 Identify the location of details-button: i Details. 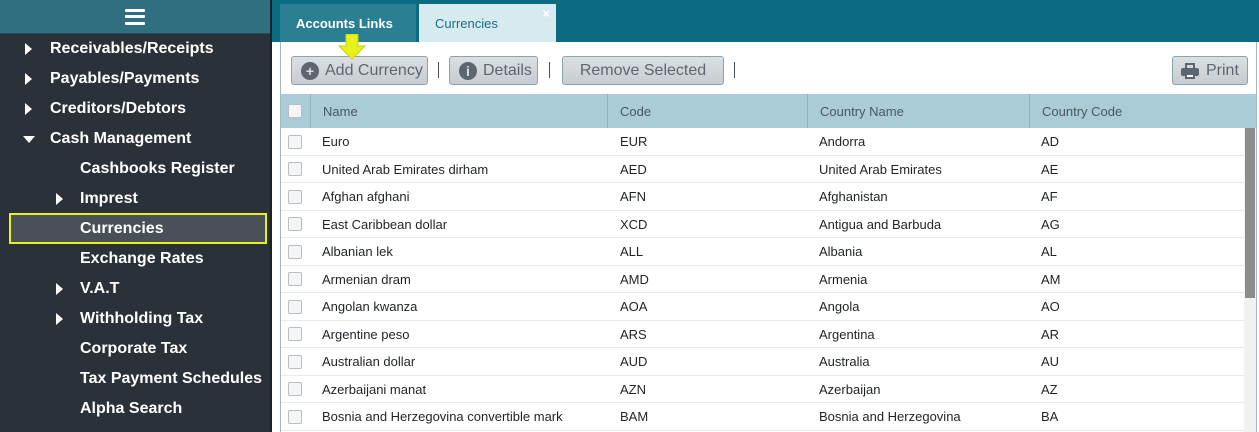
(493, 70).